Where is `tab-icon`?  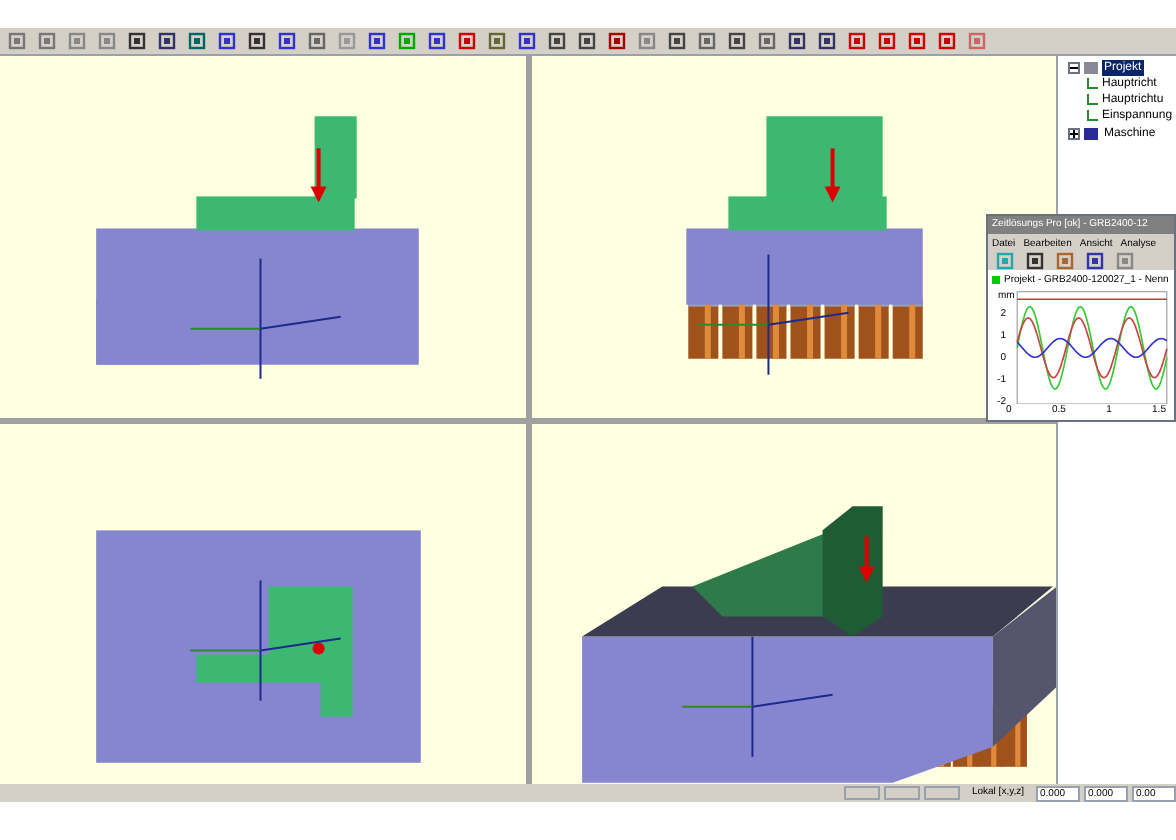
tab-icon is located at coordinates (996, 279).